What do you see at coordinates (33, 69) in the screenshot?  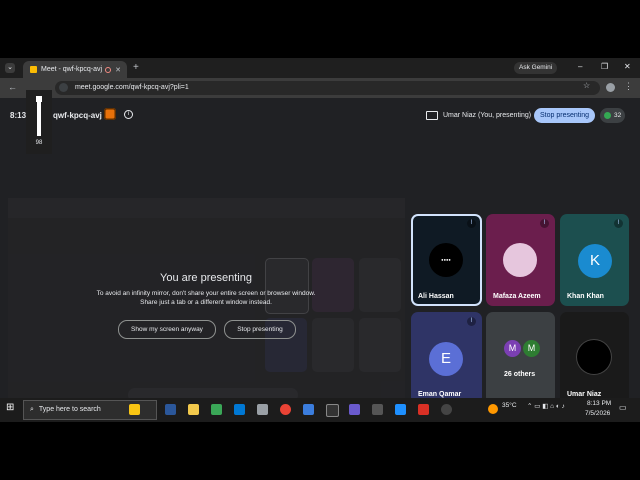 I see `meet-favicon-icon` at bounding box center [33, 69].